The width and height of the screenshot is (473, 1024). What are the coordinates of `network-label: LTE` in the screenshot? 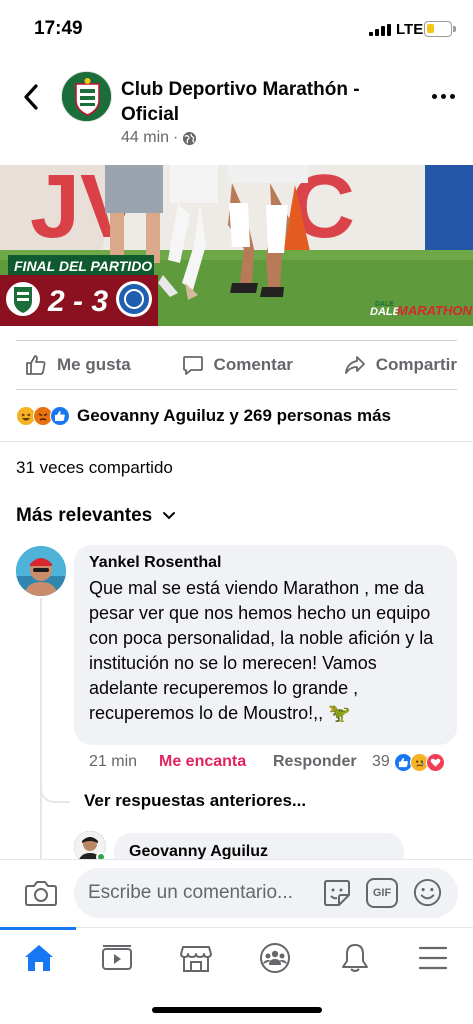 It's located at (410, 29).